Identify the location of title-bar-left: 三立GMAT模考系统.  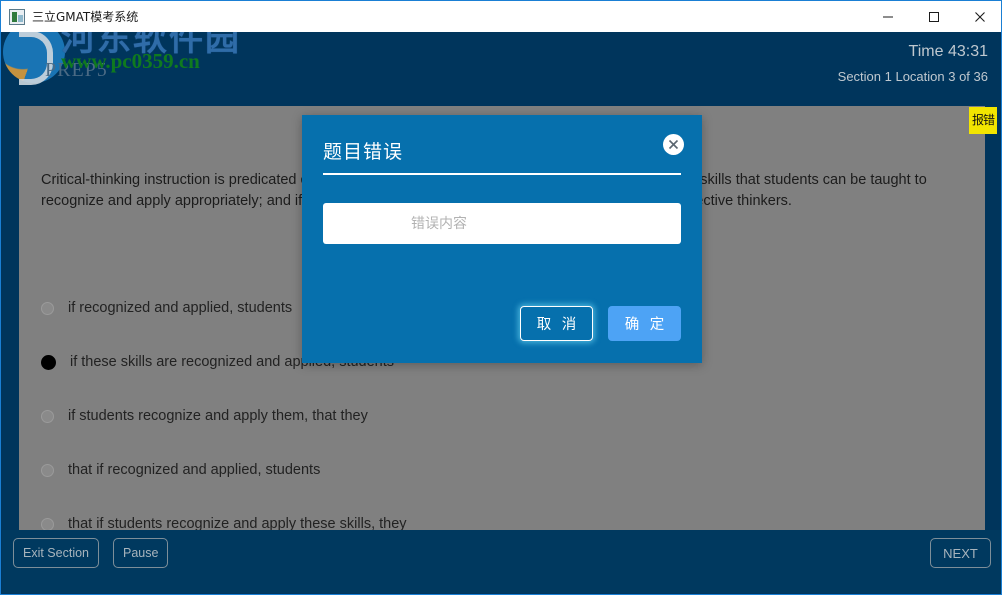
(433, 16).